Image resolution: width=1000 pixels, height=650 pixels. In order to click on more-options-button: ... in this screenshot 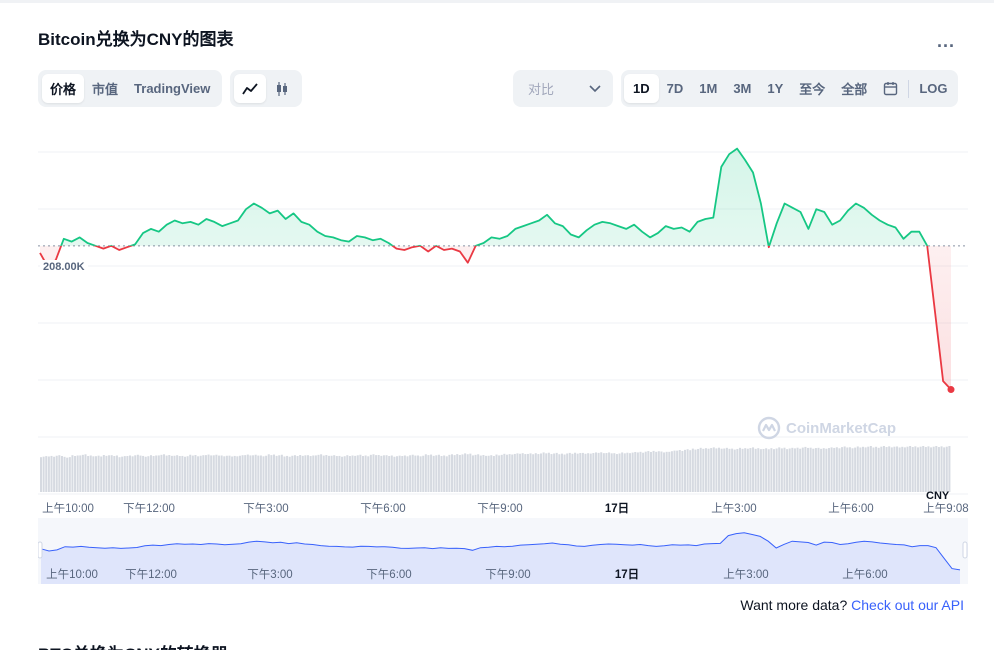, I will do `click(946, 41)`.